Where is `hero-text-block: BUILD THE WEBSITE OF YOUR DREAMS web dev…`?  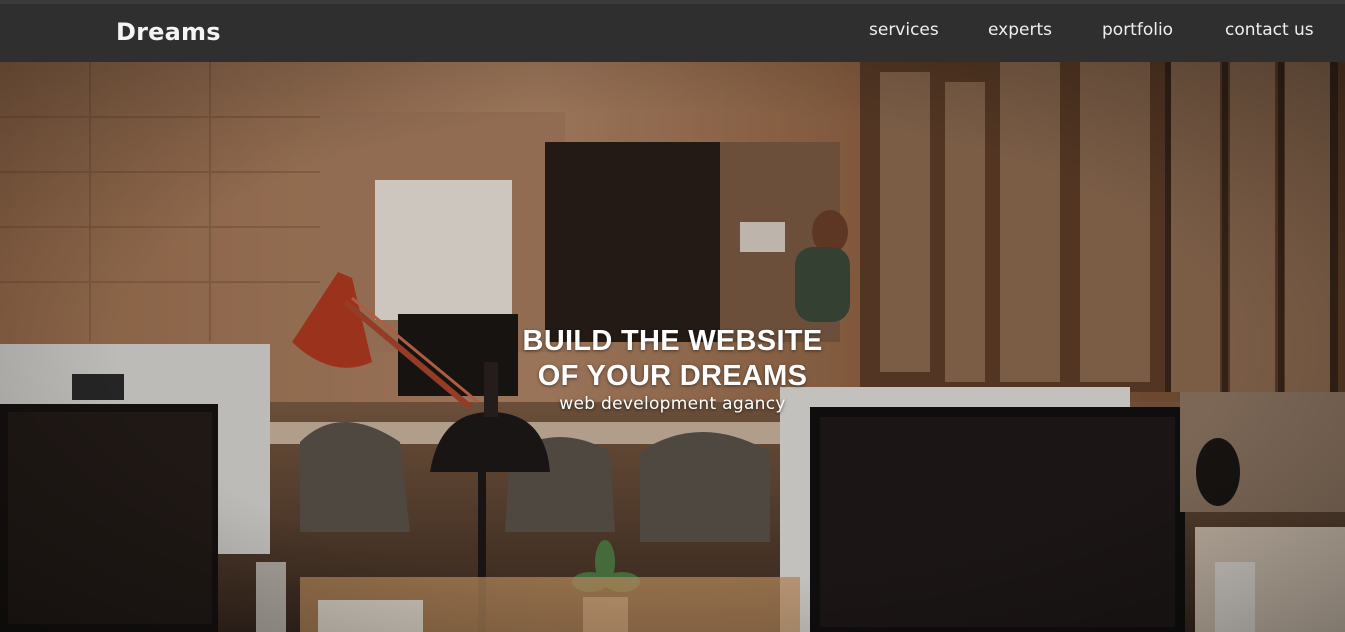 hero-text-block: BUILD THE WEBSITE OF YOUR DREAMS web dev… is located at coordinates (672, 369).